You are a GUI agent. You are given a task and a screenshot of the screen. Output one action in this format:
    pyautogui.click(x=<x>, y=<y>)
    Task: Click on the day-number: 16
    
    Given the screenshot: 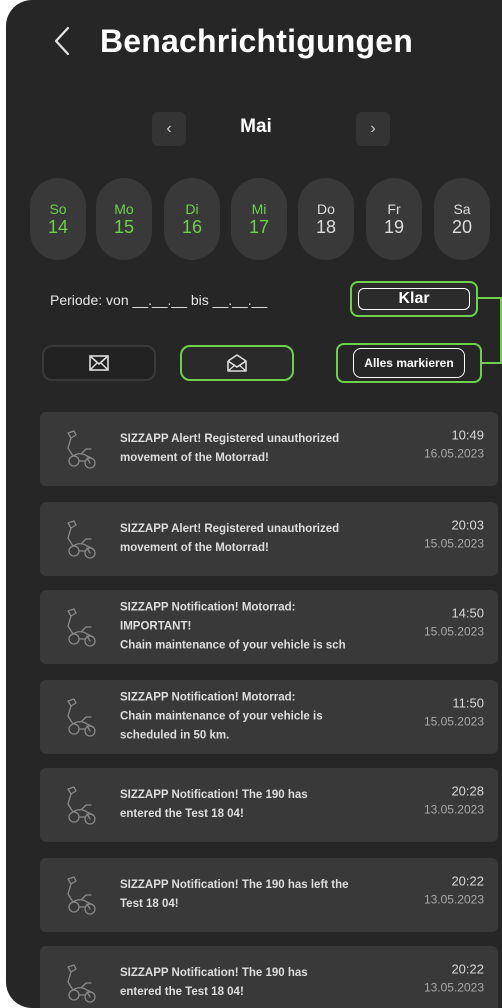 What is the action you would take?
    pyautogui.click(x=192, y=227)
    